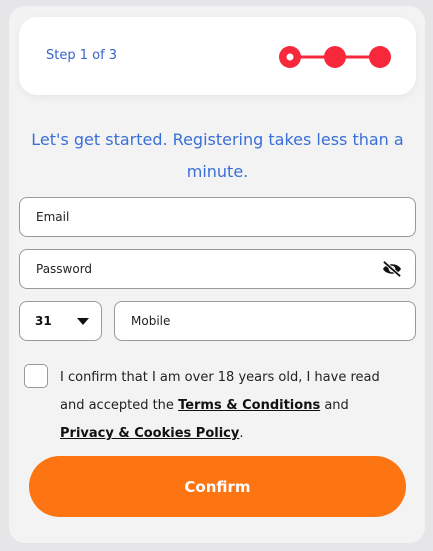 Image resolution: width=433 pixels, height=551 pixels. Describe the element at coordinates (392, 269) in the screenshot. I see `eye-slash-icon` at that location.